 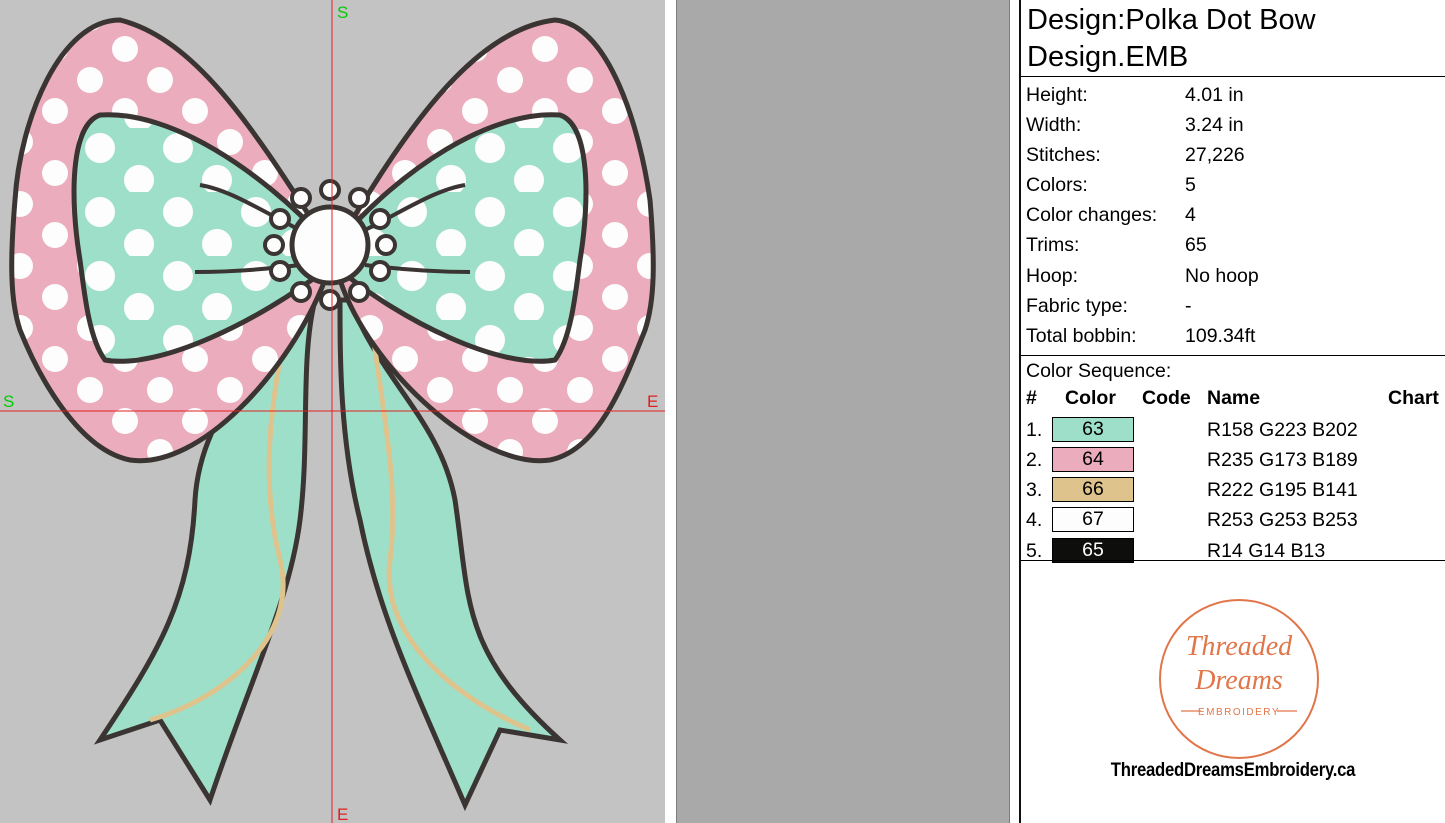 I want to click on logo-line-2: Dreams, so click(x=1238, y=680).